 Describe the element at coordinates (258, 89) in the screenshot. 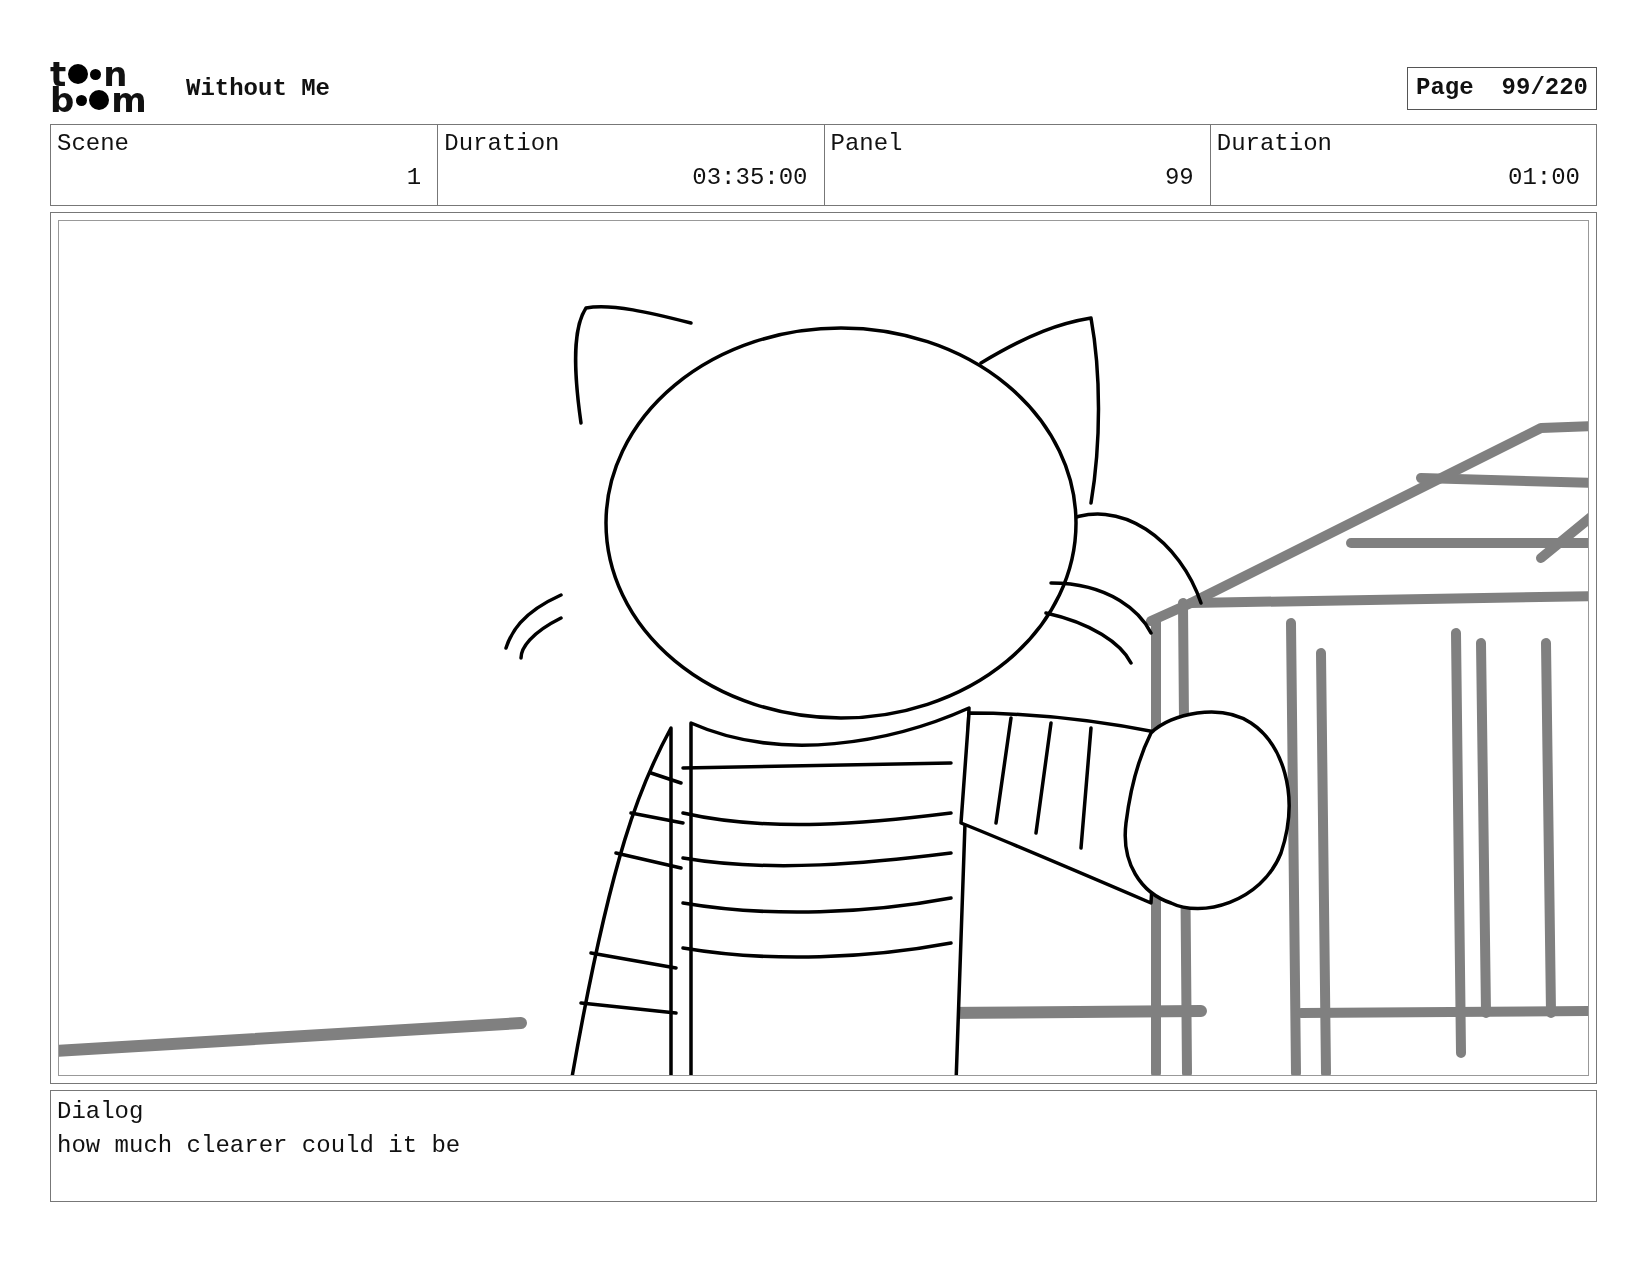

I see `storyboard-title: Without Me` at that location.